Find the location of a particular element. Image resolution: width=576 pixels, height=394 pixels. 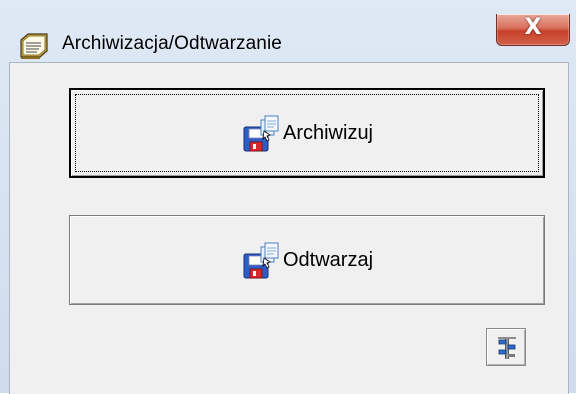

close-icon: X is located at coordinates (533, 27).